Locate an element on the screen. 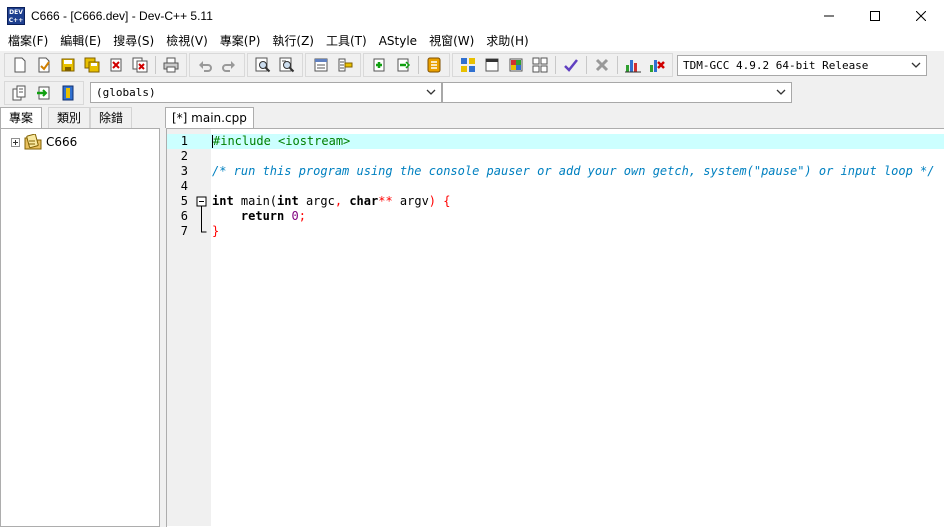 This screenshot has height=527, width=944. new-file-icon is located at coordinates (20, 65).